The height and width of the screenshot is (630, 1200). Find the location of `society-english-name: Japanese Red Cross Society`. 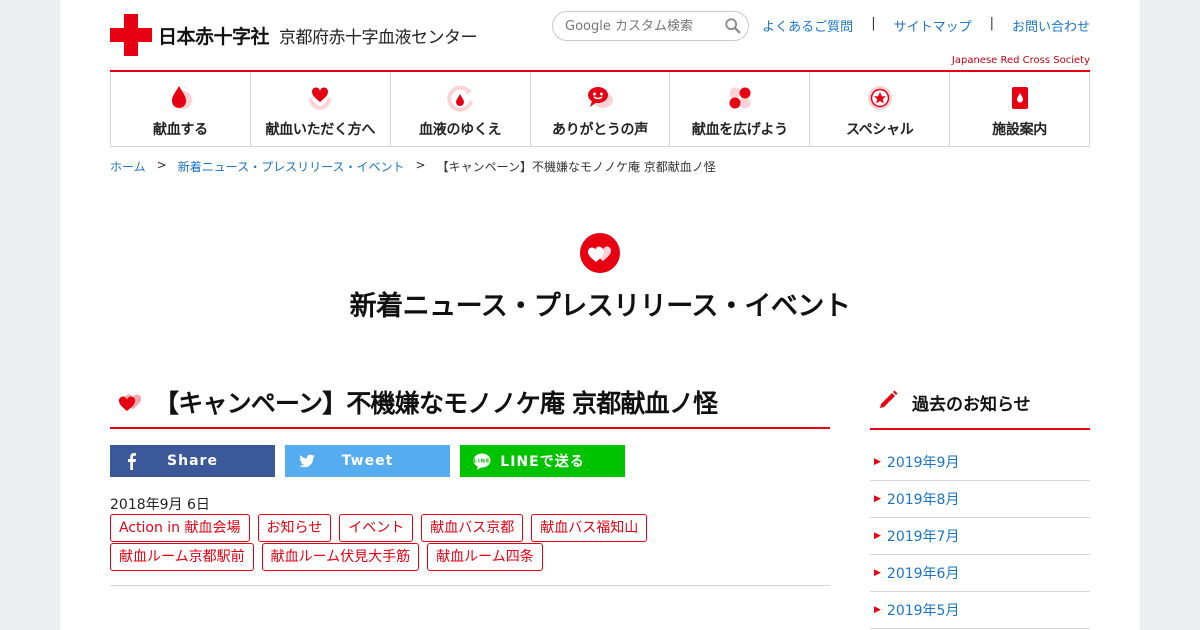

society-english-name: Japanese Red Cross Society is located at coordinates (1020, 60).